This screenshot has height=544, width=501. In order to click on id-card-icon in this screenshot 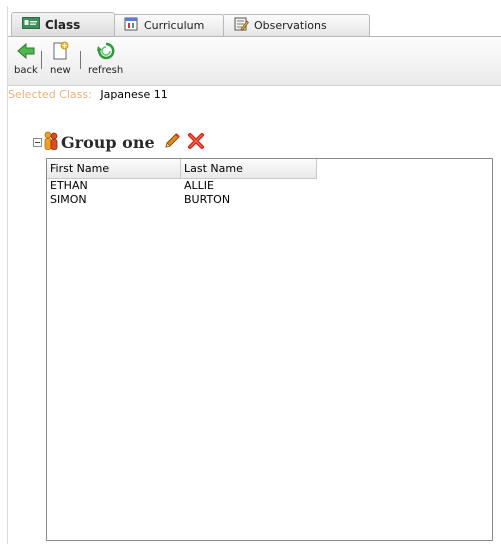, I will do `click(31, 24)`.